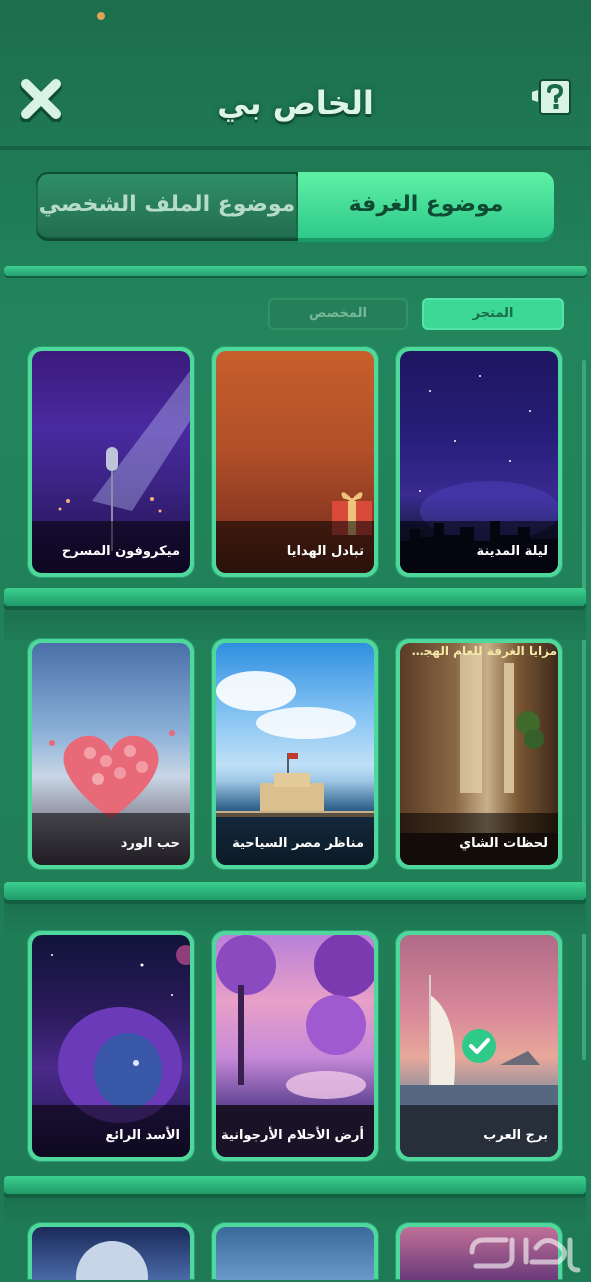 Image resolution: width=591 pixels, height=1282 pixels. I want to click on theme-card-burj-al-arab: برج العرب, so click(479, 1046).